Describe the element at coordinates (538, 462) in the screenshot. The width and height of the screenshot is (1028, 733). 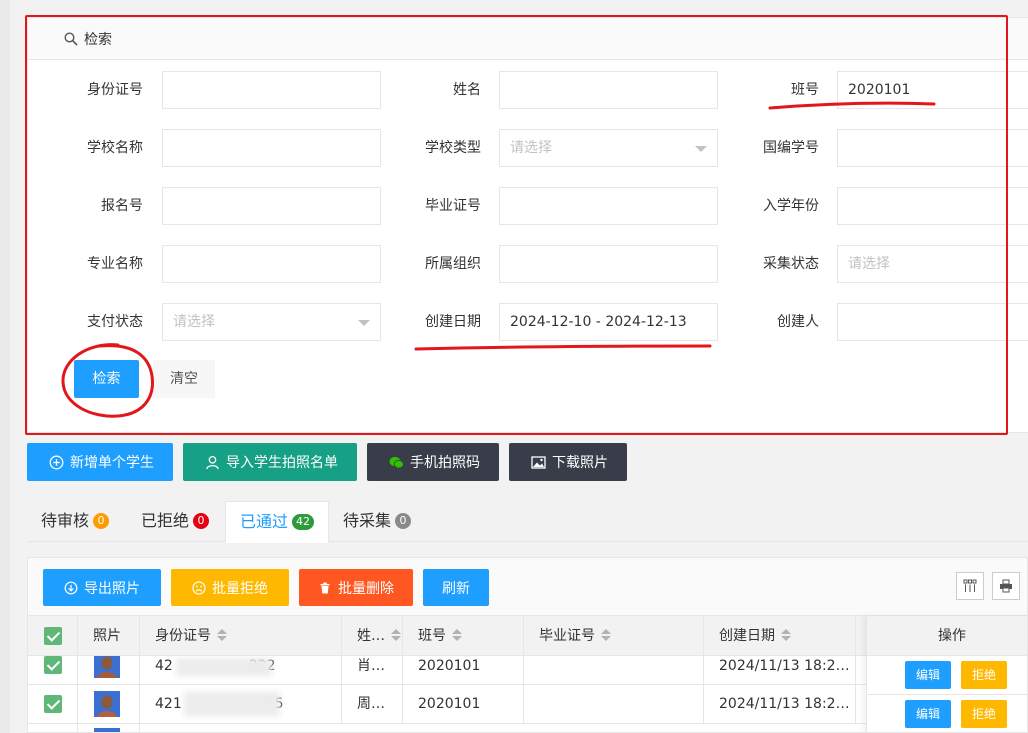
I see `image-icon` at that location.